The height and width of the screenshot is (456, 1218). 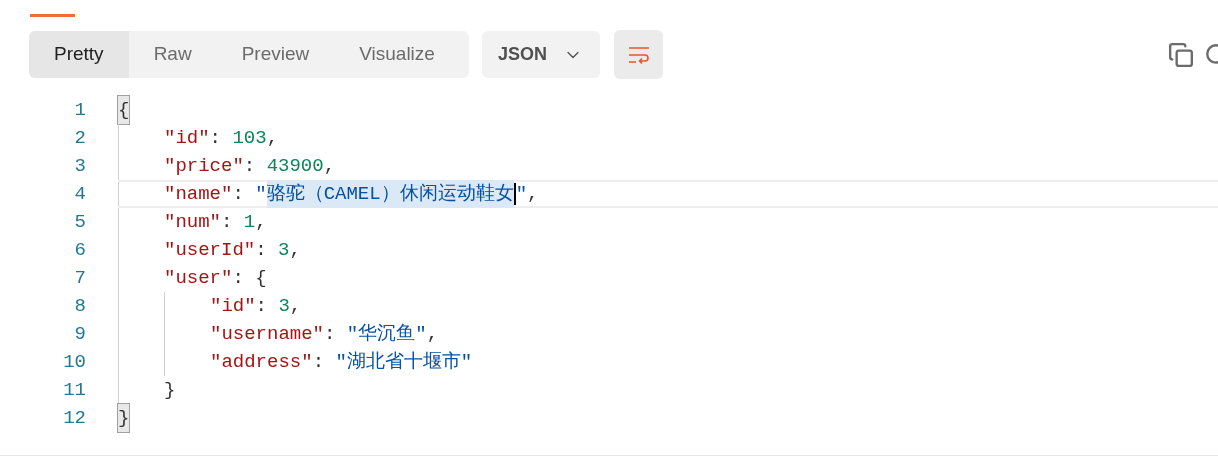 I want to click on code-token: 43900, so click(x=295, y=166).